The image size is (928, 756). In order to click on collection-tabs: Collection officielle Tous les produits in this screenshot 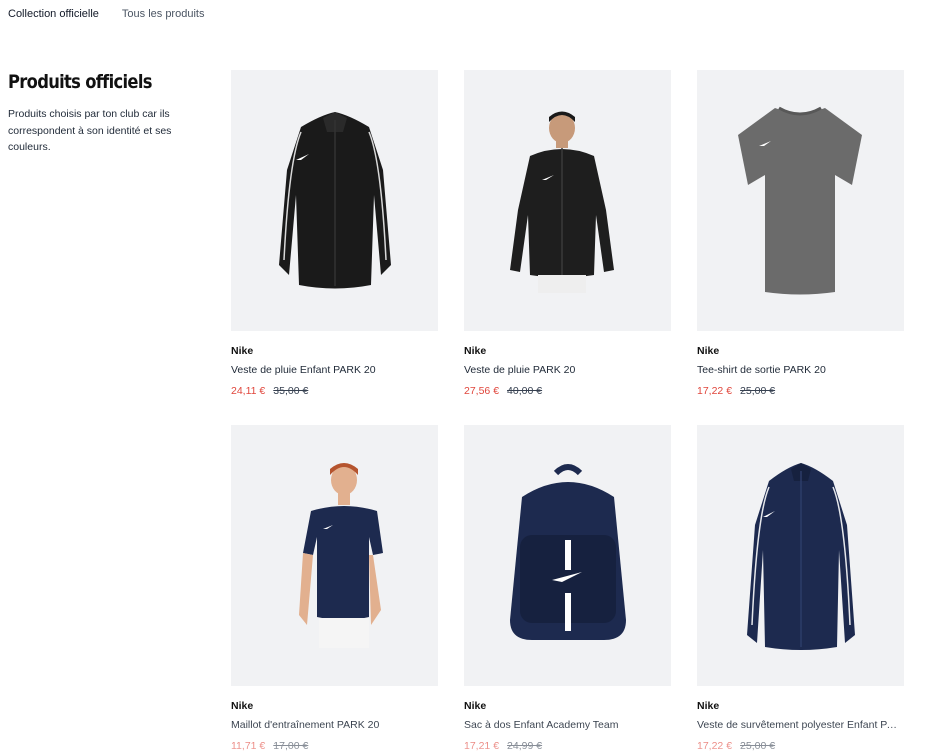, I will do `click(106, 14)`.